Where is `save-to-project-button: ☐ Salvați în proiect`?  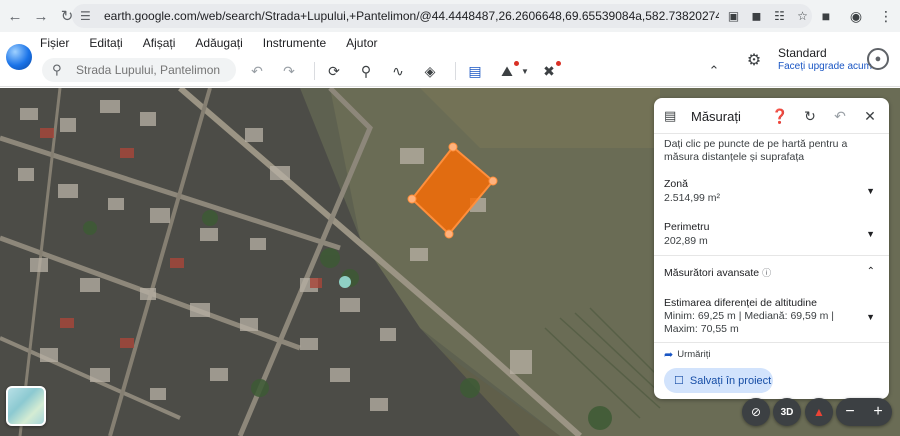
save-to-project-button: ☐ Salvați în proiect is located at coordinates (718, 380).